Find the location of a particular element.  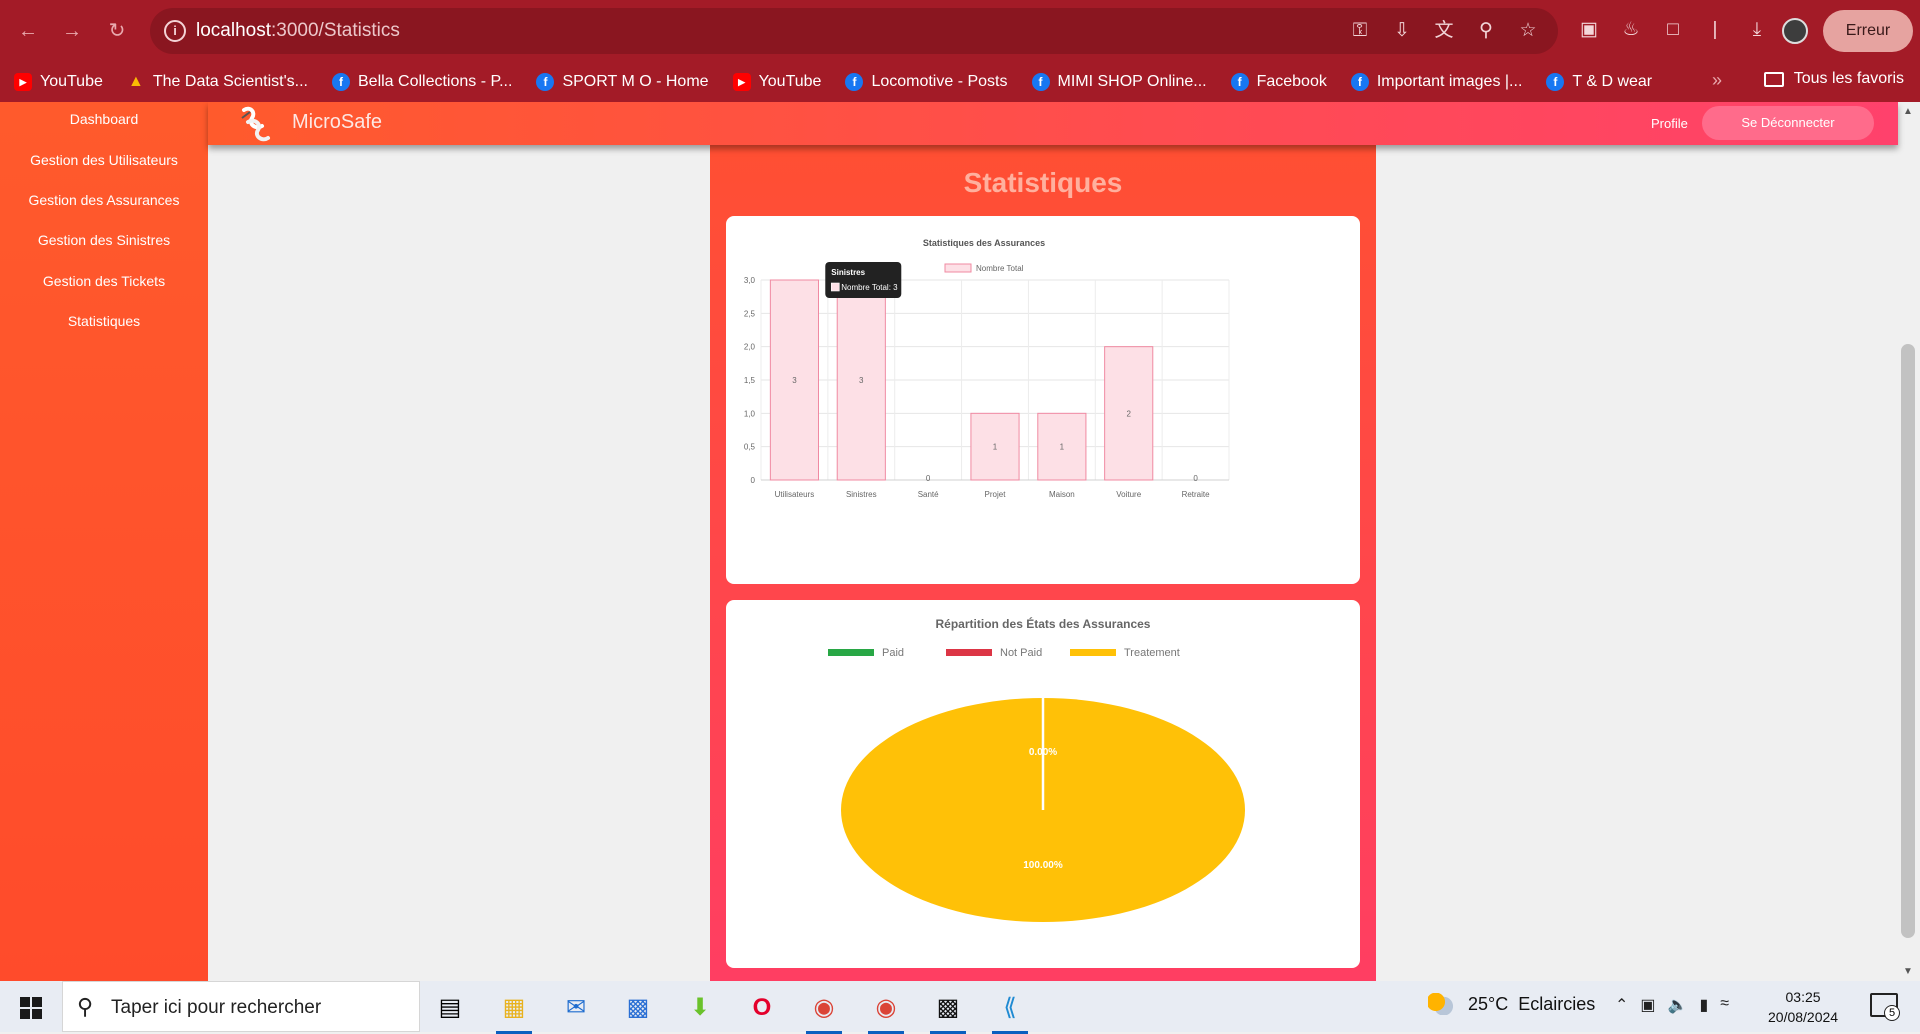

all-bookmarks-label: Tous les favoris is located at coordinates (1848, 78).